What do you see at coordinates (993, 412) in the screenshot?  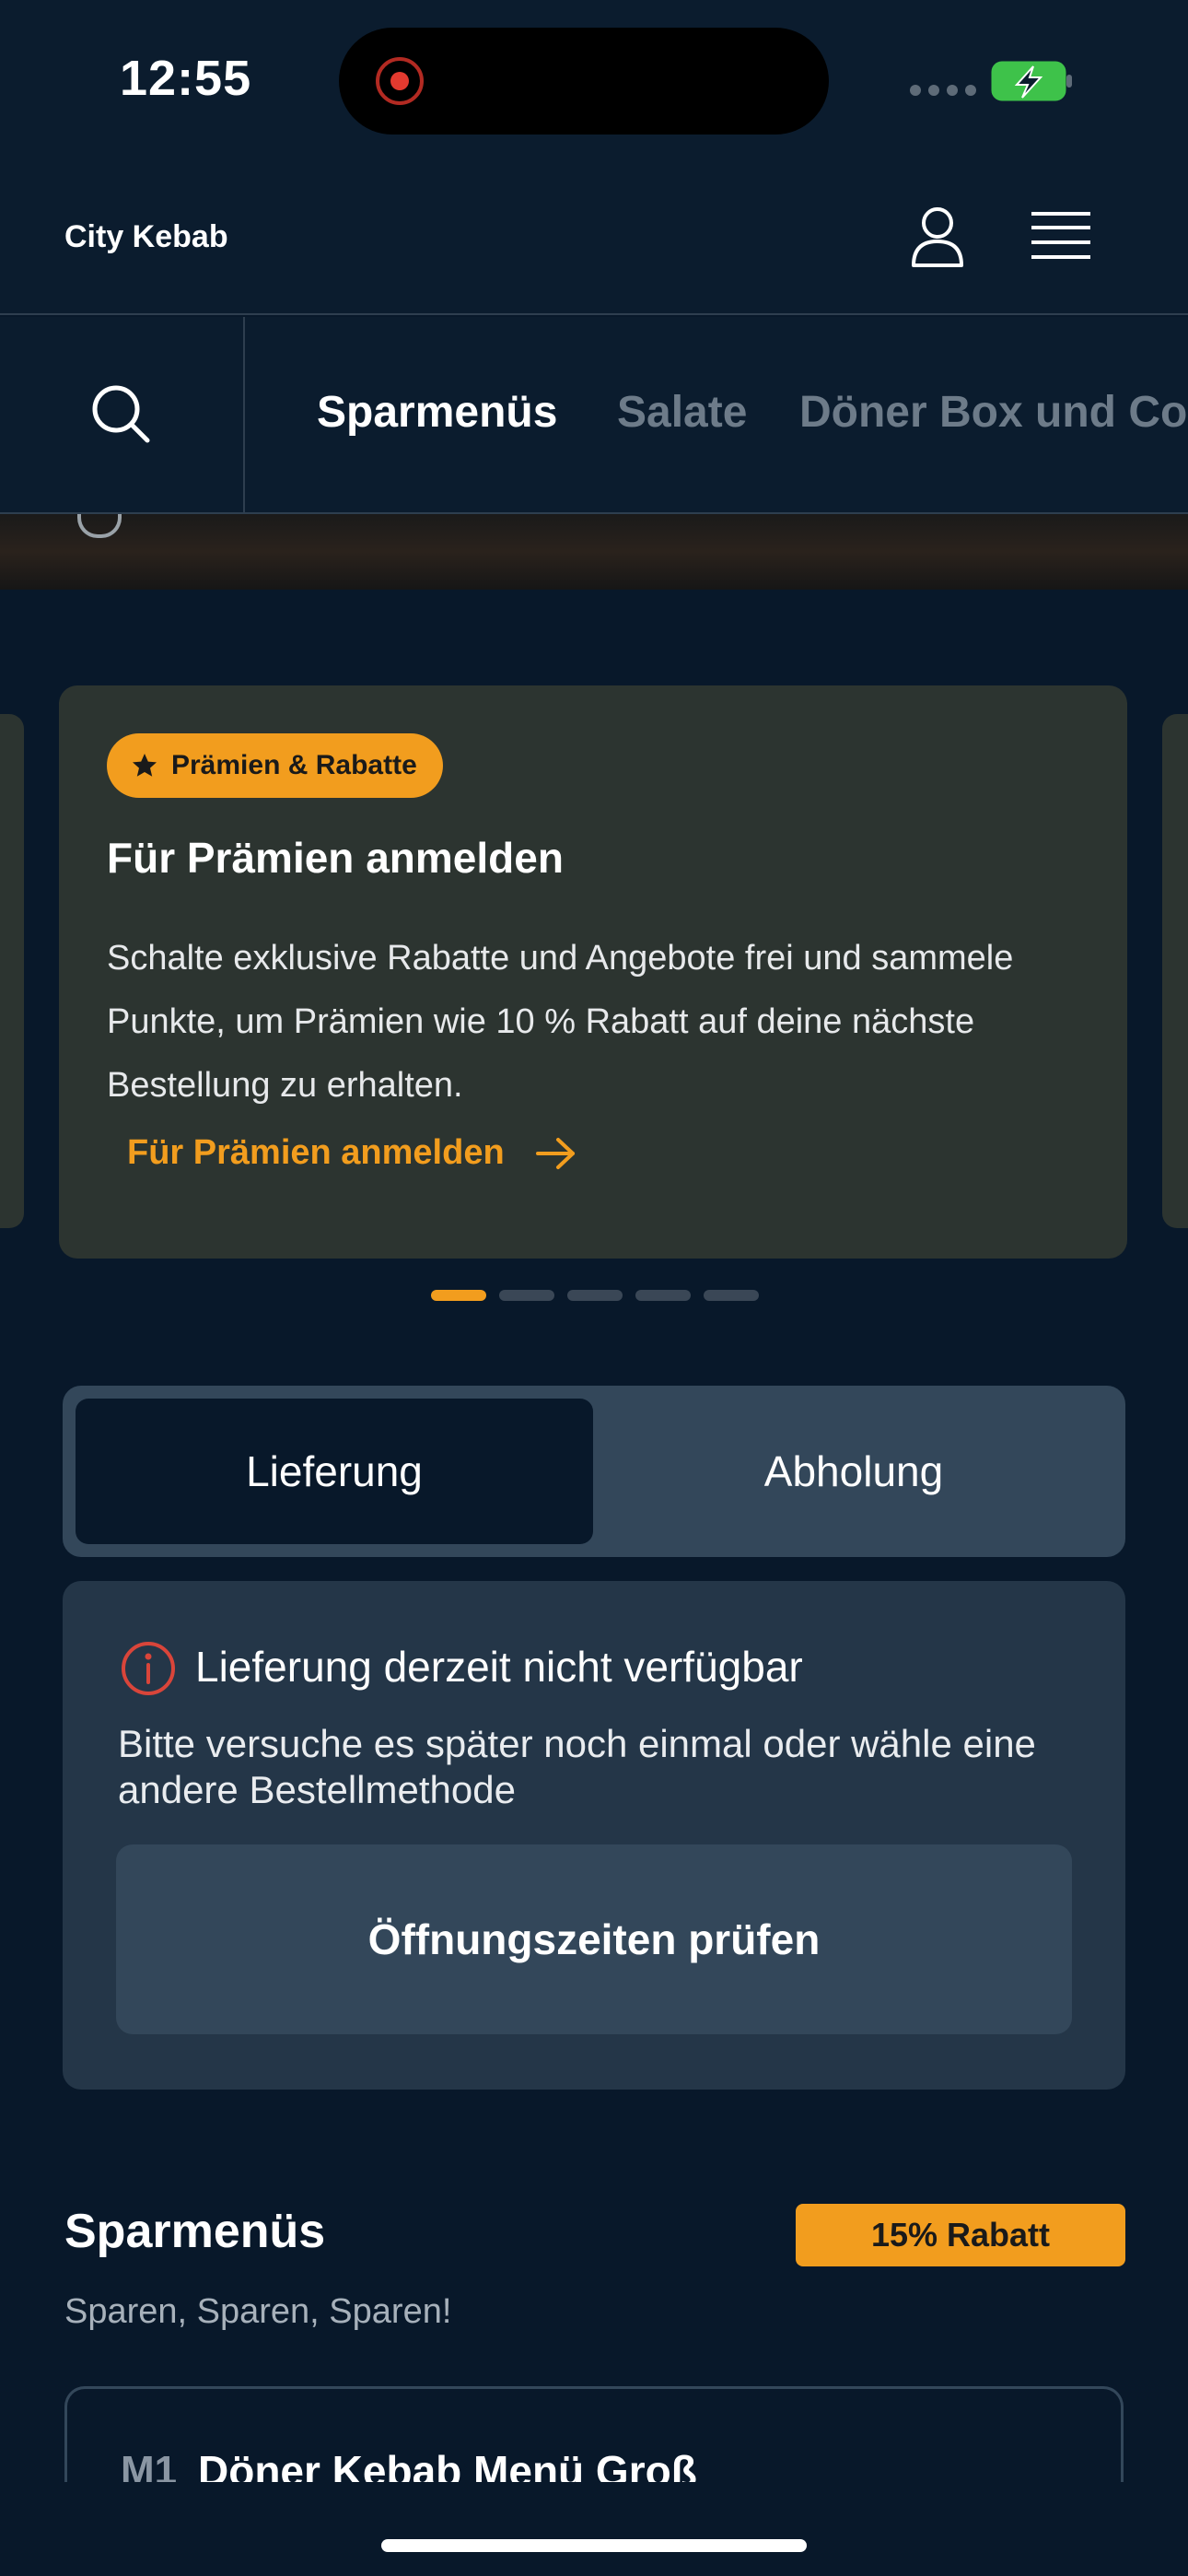 I see `tab-doener-box: Döner Box und Co` at bounding box center [993, 412].